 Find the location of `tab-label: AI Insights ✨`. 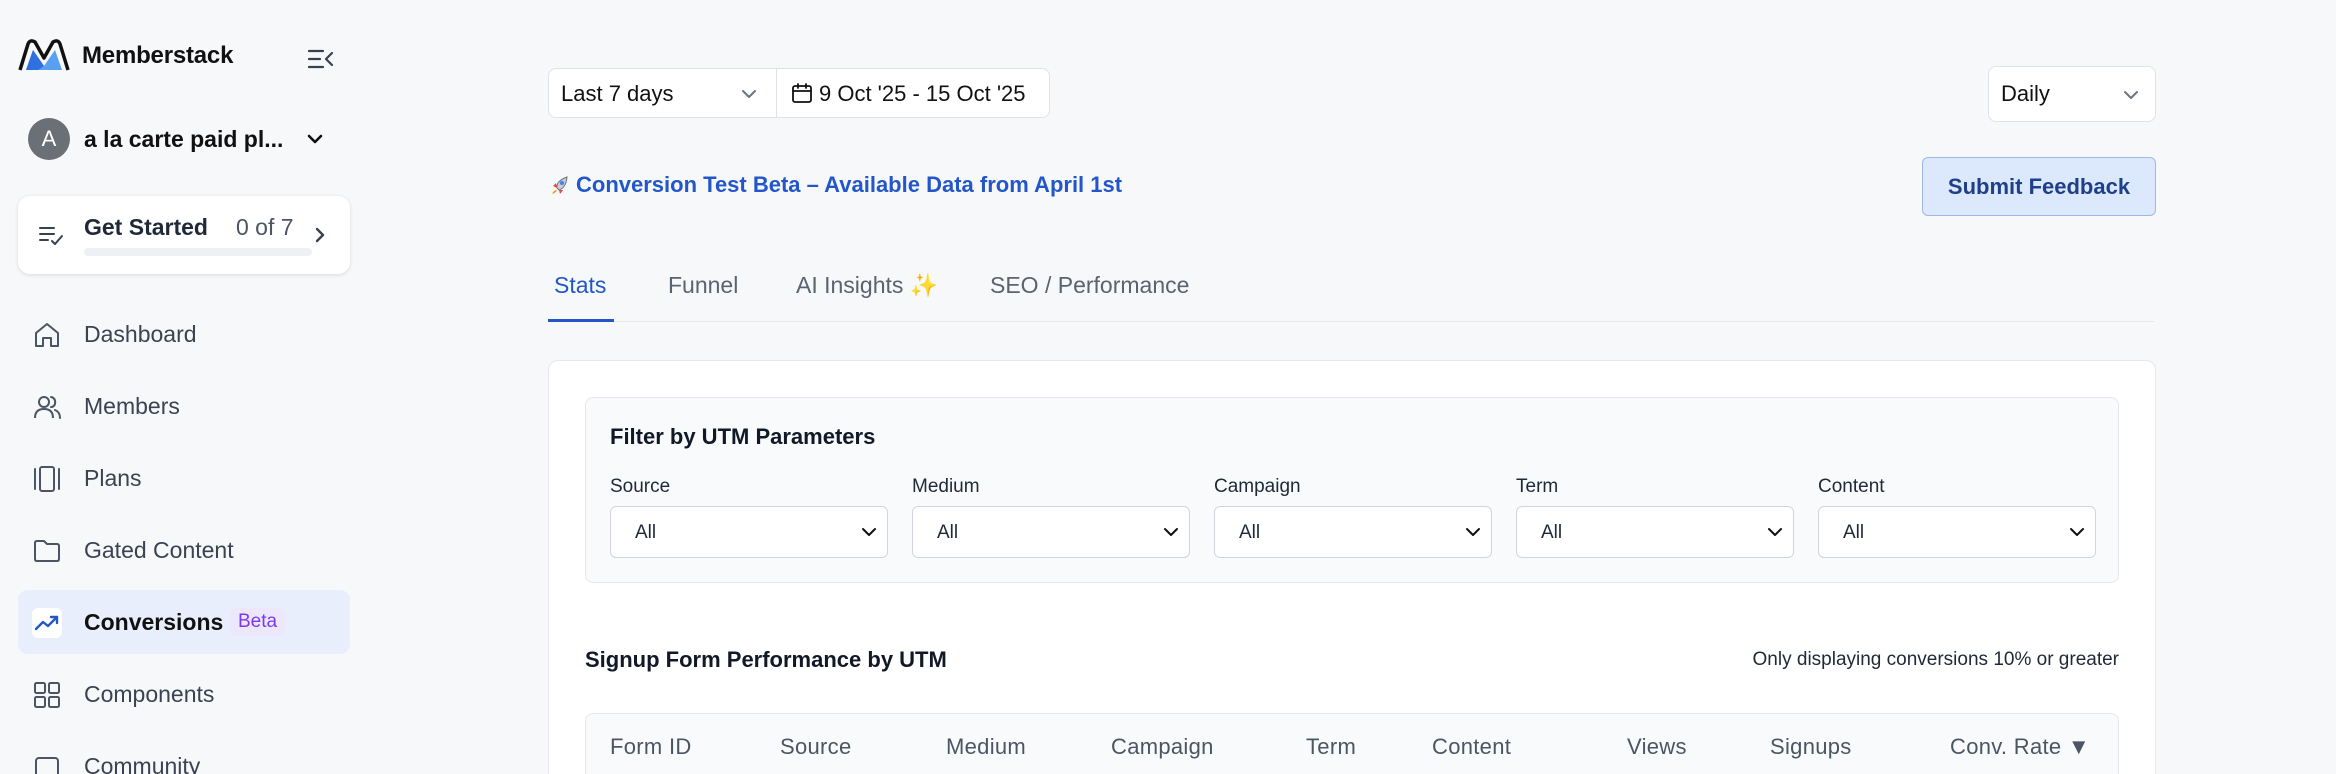

tab-label: AI Insights ✨ is located at coordinates (867, 285).